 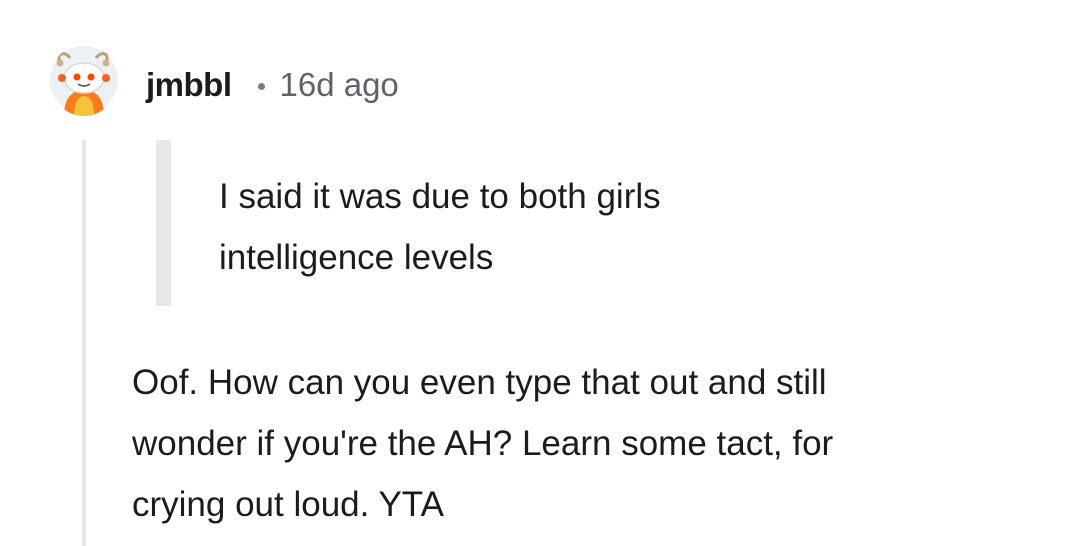 I want to click on thread-line, so click(x=84, y=343).